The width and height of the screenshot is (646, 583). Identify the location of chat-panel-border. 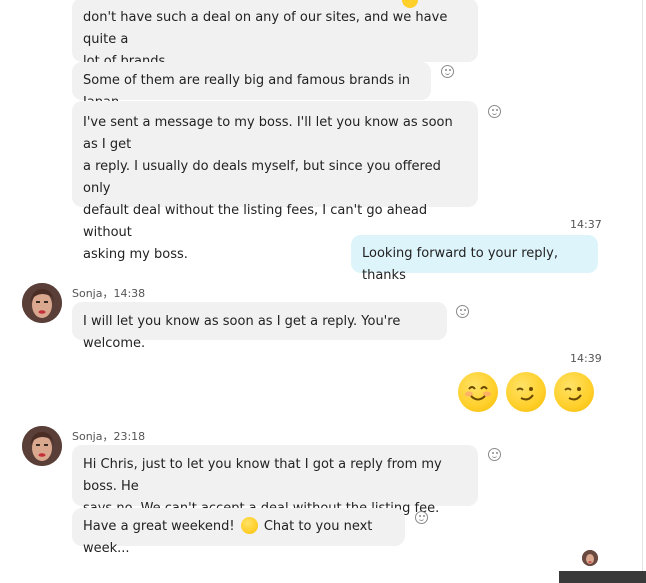
(642, 291).